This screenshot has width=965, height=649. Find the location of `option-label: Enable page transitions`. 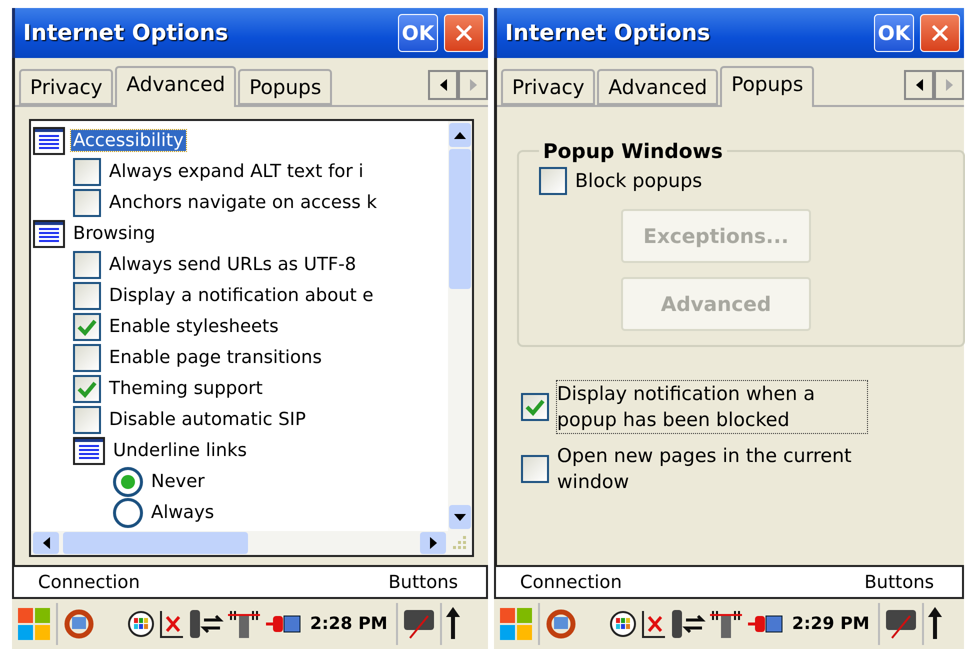

option-label: Enable page transitions is located at coordinates (215, 357).